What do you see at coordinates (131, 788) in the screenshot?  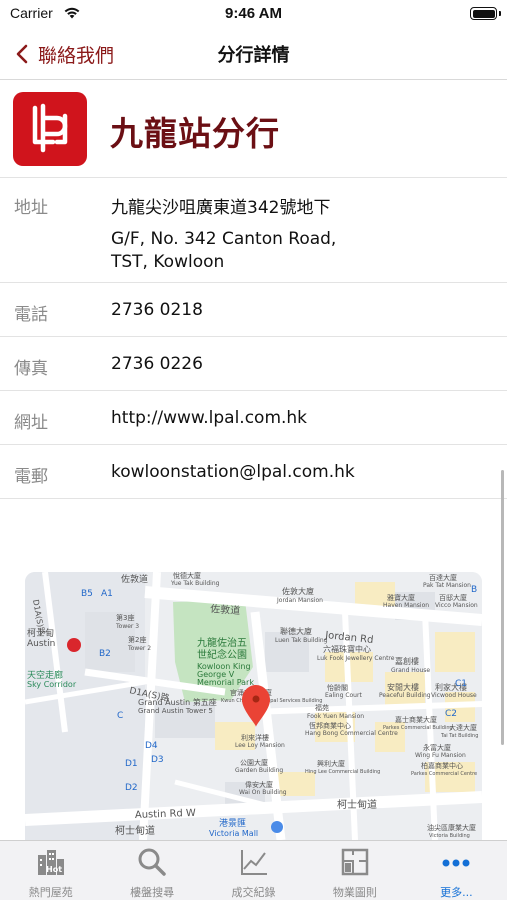 I see `map-exit-d2: D2` at bounding box center [131, 788].